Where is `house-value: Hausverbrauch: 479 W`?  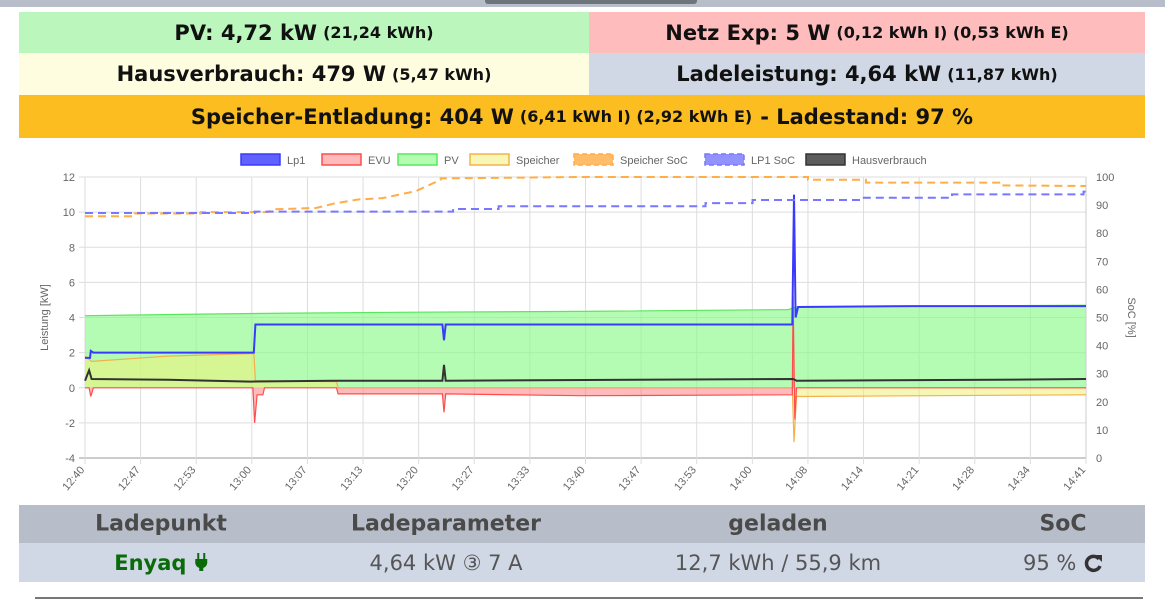
house-value: Hausverbrauch: 479 W is located at coordinates (251, 74).